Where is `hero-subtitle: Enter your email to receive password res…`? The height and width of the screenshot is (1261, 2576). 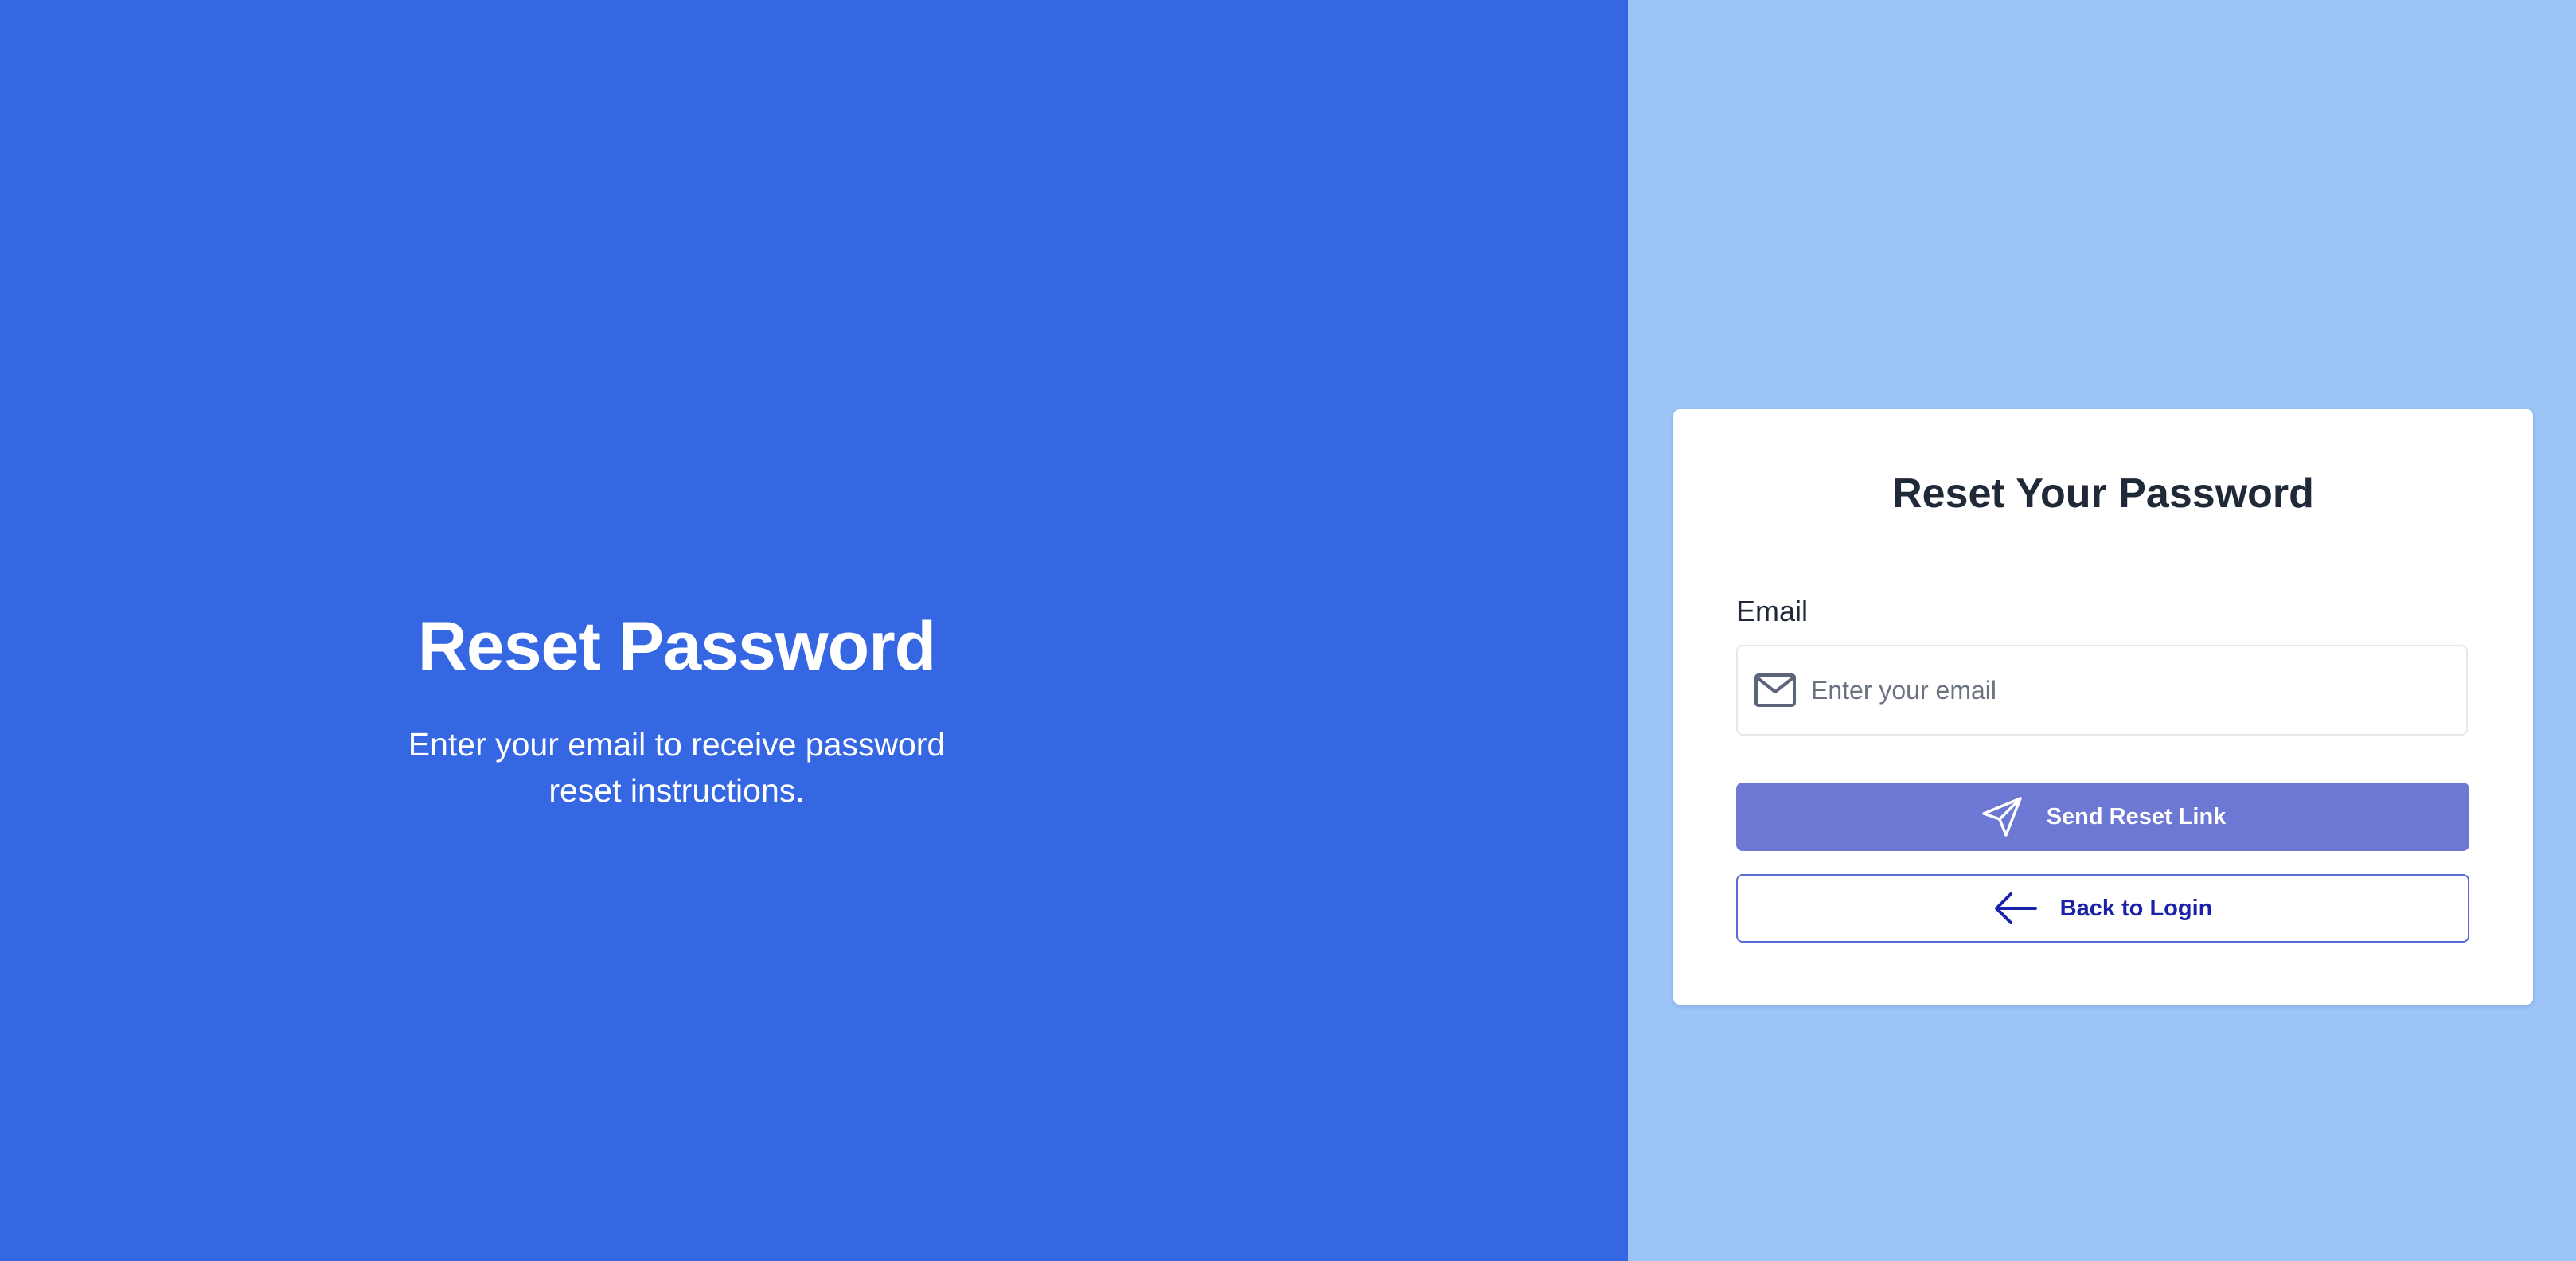
hero-subtitle: Enter your email to receive password res… is located at coordinates (677, 767).